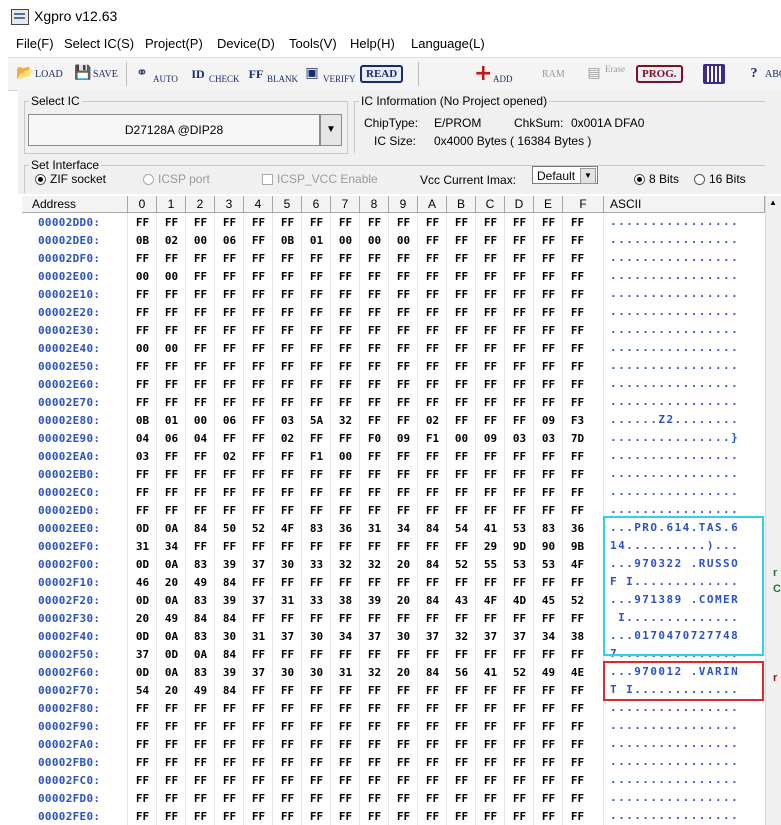  Describe the element at coordinates (331, 130) in the screenshot. I see `ic-select-dropdown: ▼` at that location.